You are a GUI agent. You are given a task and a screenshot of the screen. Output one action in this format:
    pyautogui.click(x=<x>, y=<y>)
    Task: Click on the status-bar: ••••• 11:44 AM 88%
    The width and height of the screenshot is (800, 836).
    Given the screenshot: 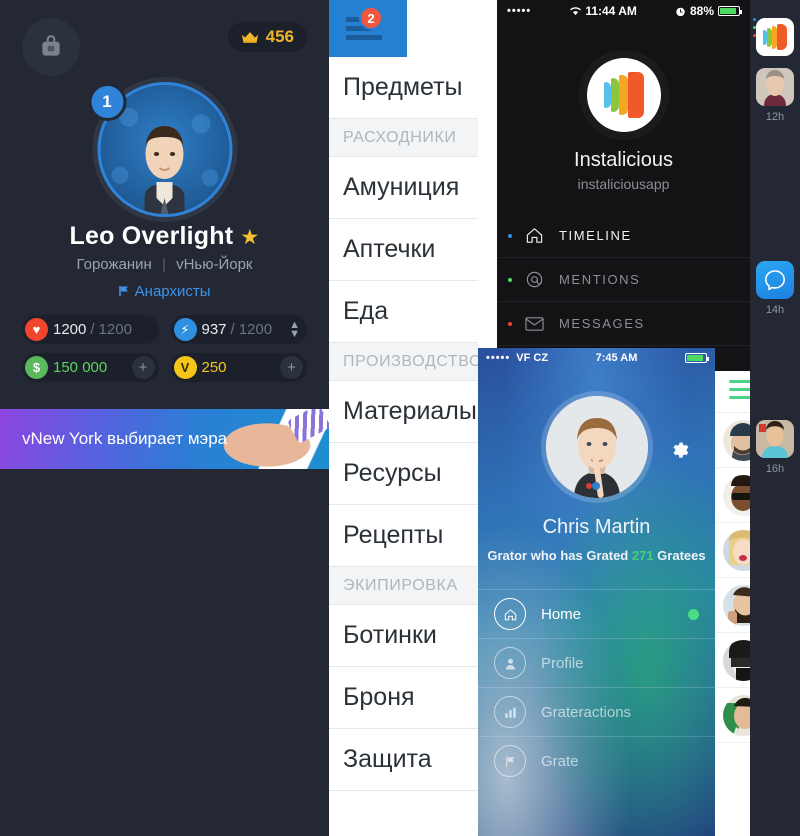 What is the action you would take?
    pyautogui.click(x=623, y=11)
    